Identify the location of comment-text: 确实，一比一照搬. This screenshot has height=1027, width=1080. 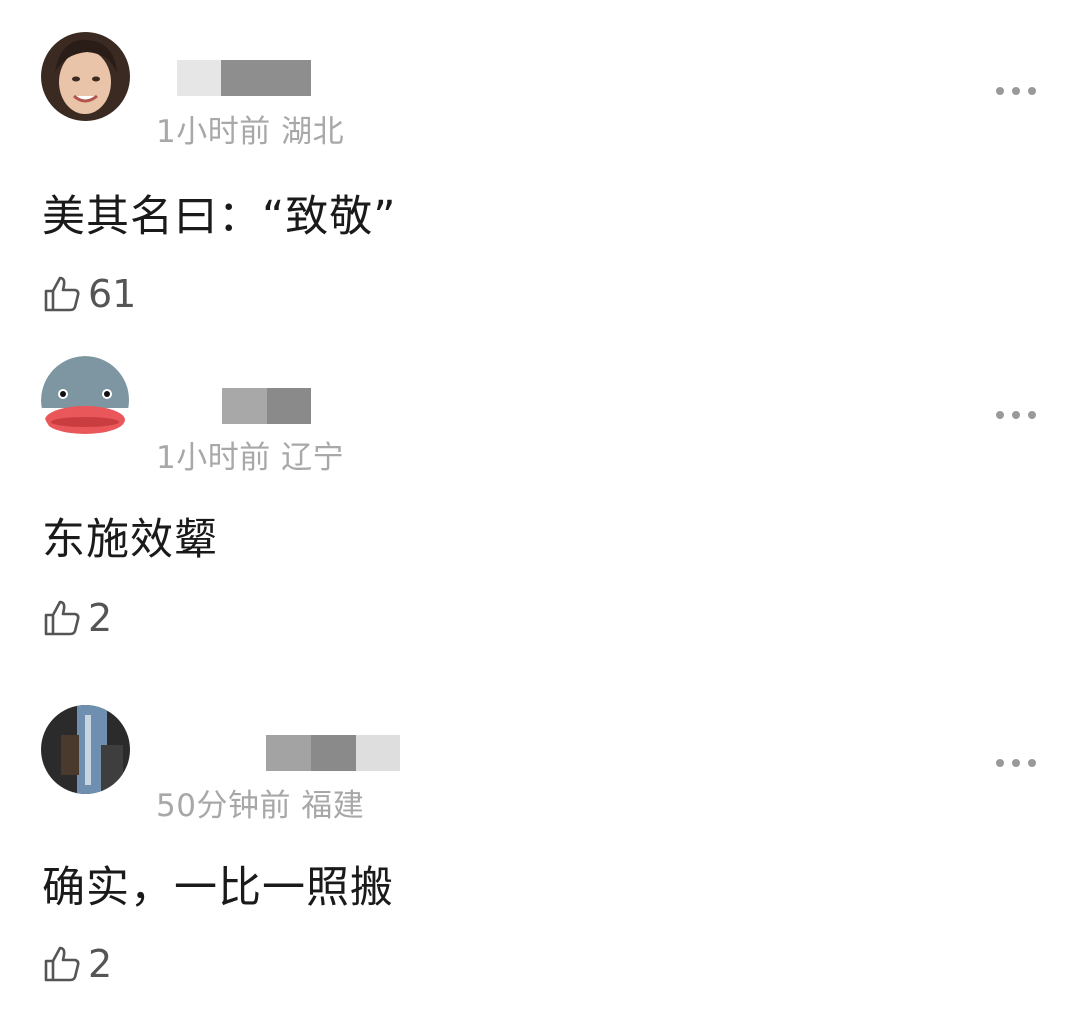
(218, 888).